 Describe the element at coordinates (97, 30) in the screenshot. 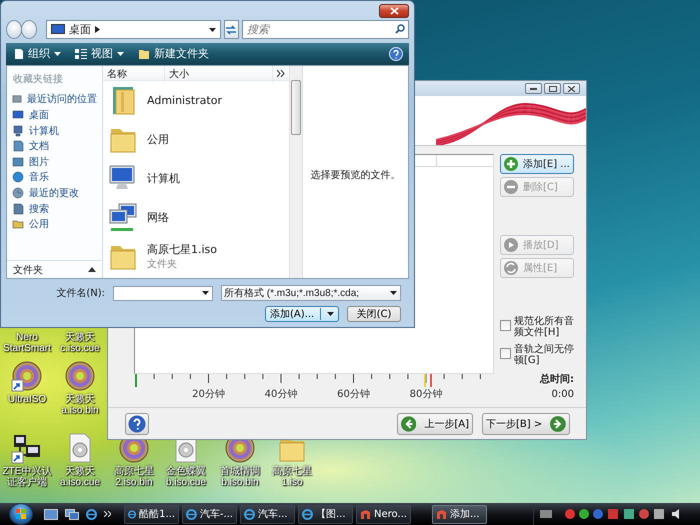

I see `chevron-right-icon` at that location.